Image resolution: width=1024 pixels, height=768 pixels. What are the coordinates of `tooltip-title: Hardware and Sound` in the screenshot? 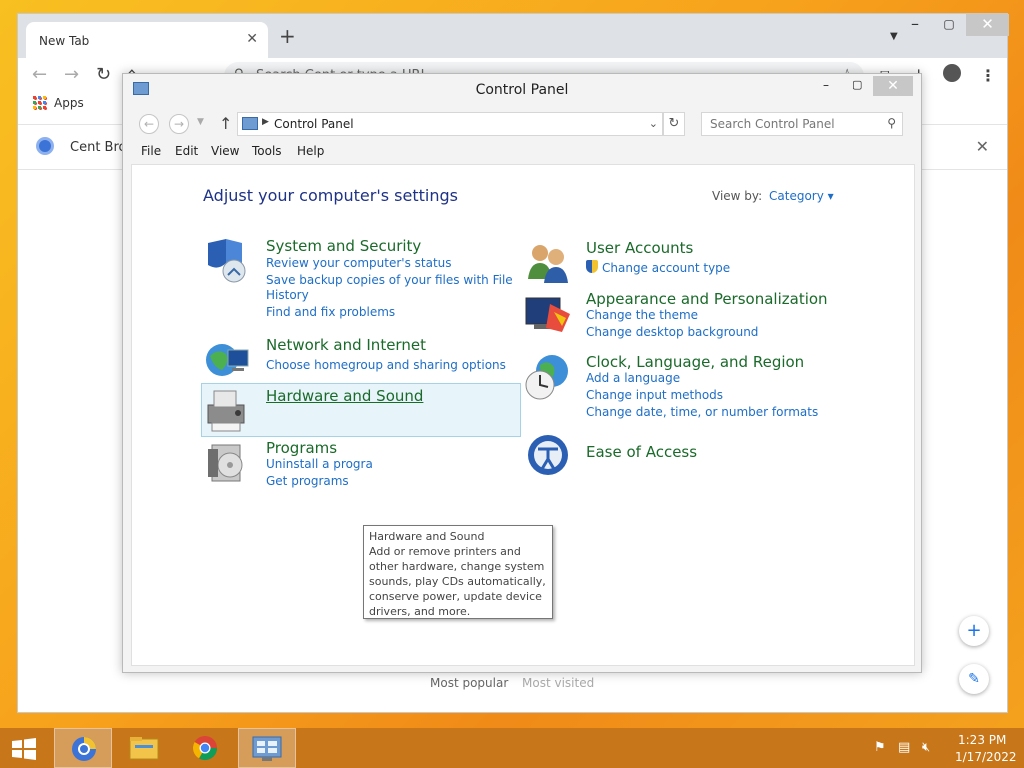 It's located at (427, 536).